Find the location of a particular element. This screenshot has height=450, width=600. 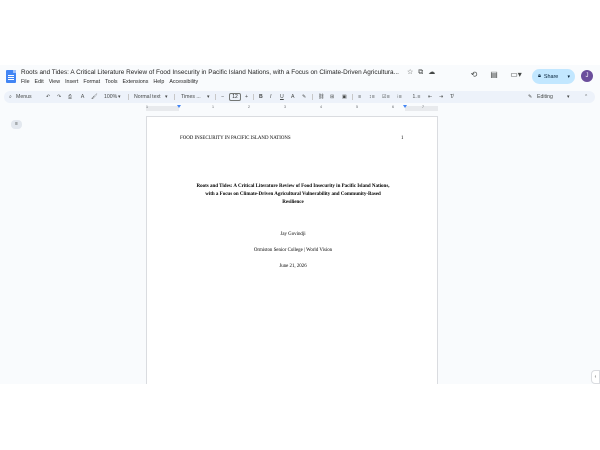

history-icon: ⟲ is located at coordinates (474, 75).